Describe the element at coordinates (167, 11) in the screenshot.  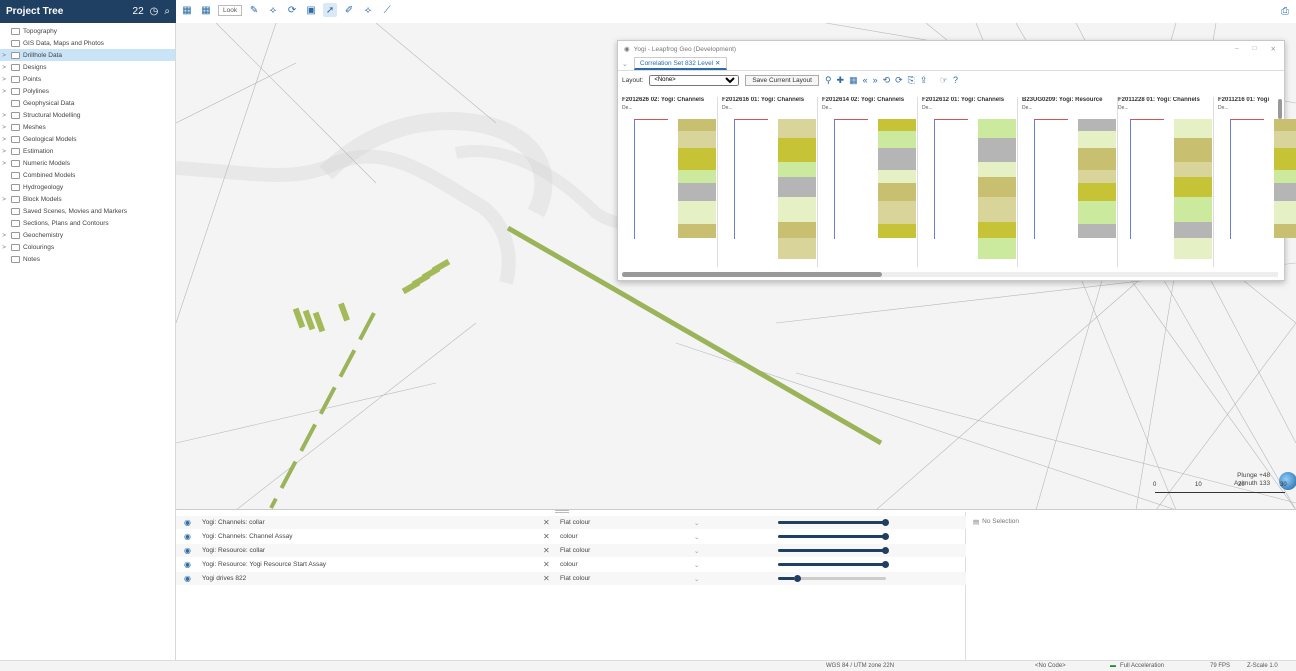
I see `search-icon: ⌕` at that location.